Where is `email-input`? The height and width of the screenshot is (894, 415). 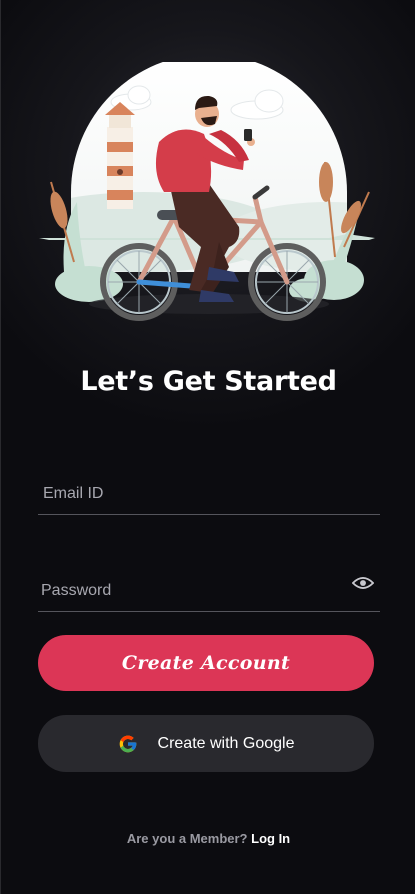 email-input is located at coordinates (209, 494).